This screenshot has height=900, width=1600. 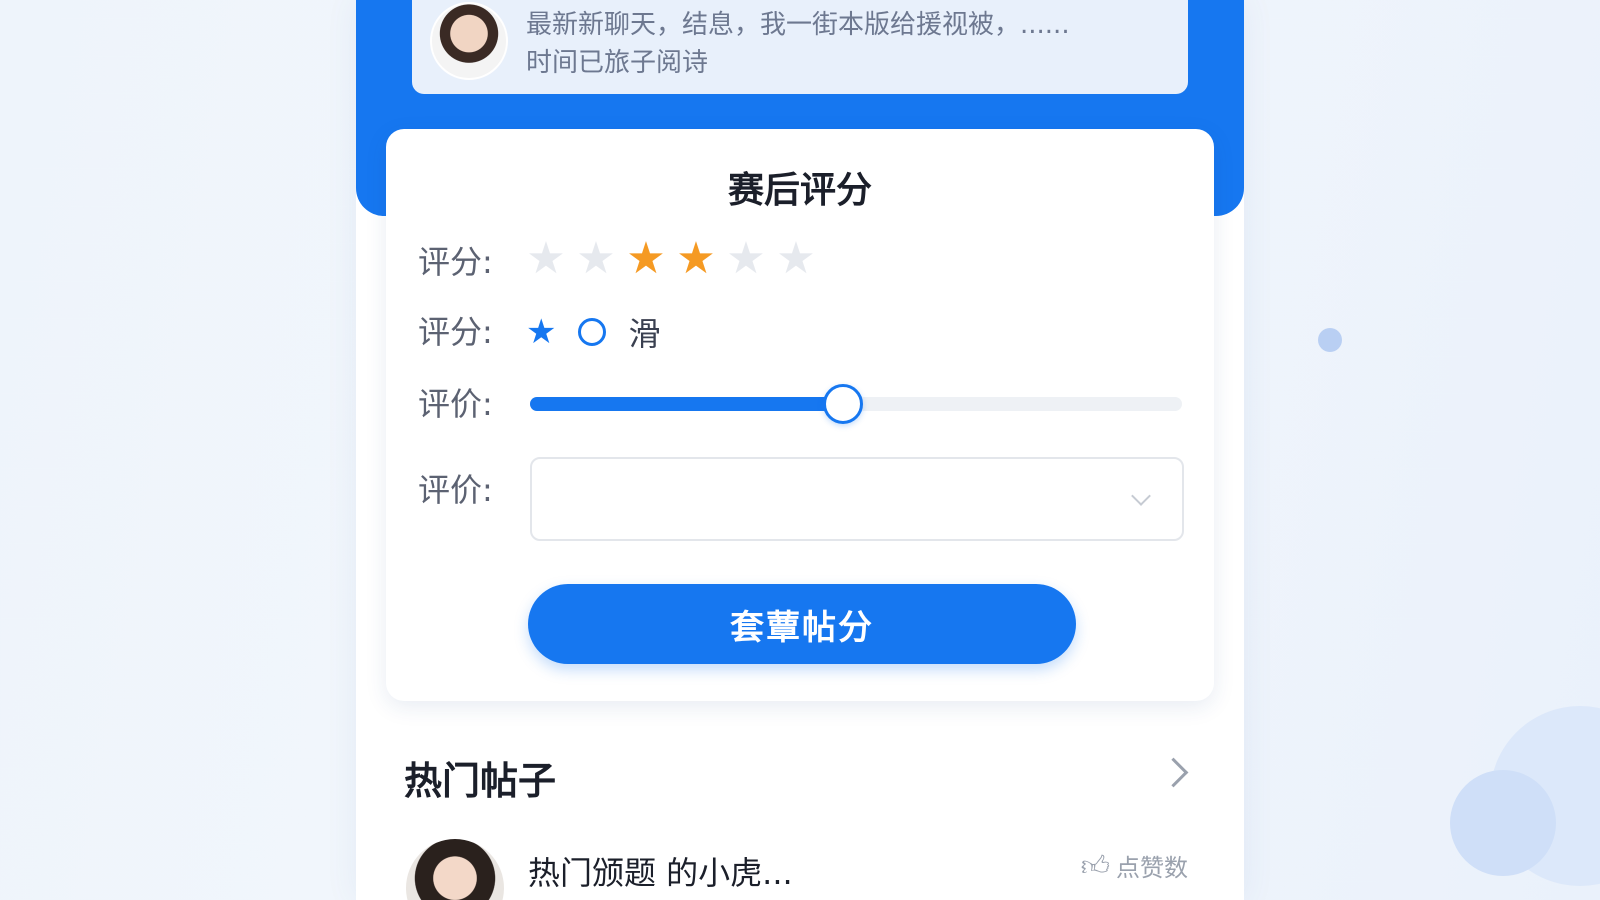 I want to click on thumbs-up-icon: 👍︎, so click(x=1095, y=865).